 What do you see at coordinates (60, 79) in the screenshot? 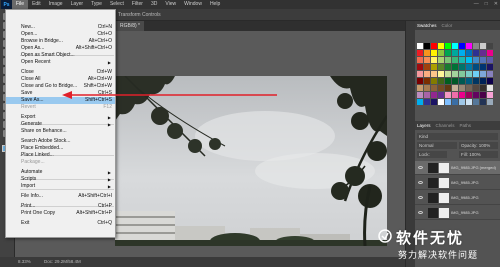
I see `menu-item-close-all: Close All Alt+Ctrl+W` at bounding box center [60, 79].